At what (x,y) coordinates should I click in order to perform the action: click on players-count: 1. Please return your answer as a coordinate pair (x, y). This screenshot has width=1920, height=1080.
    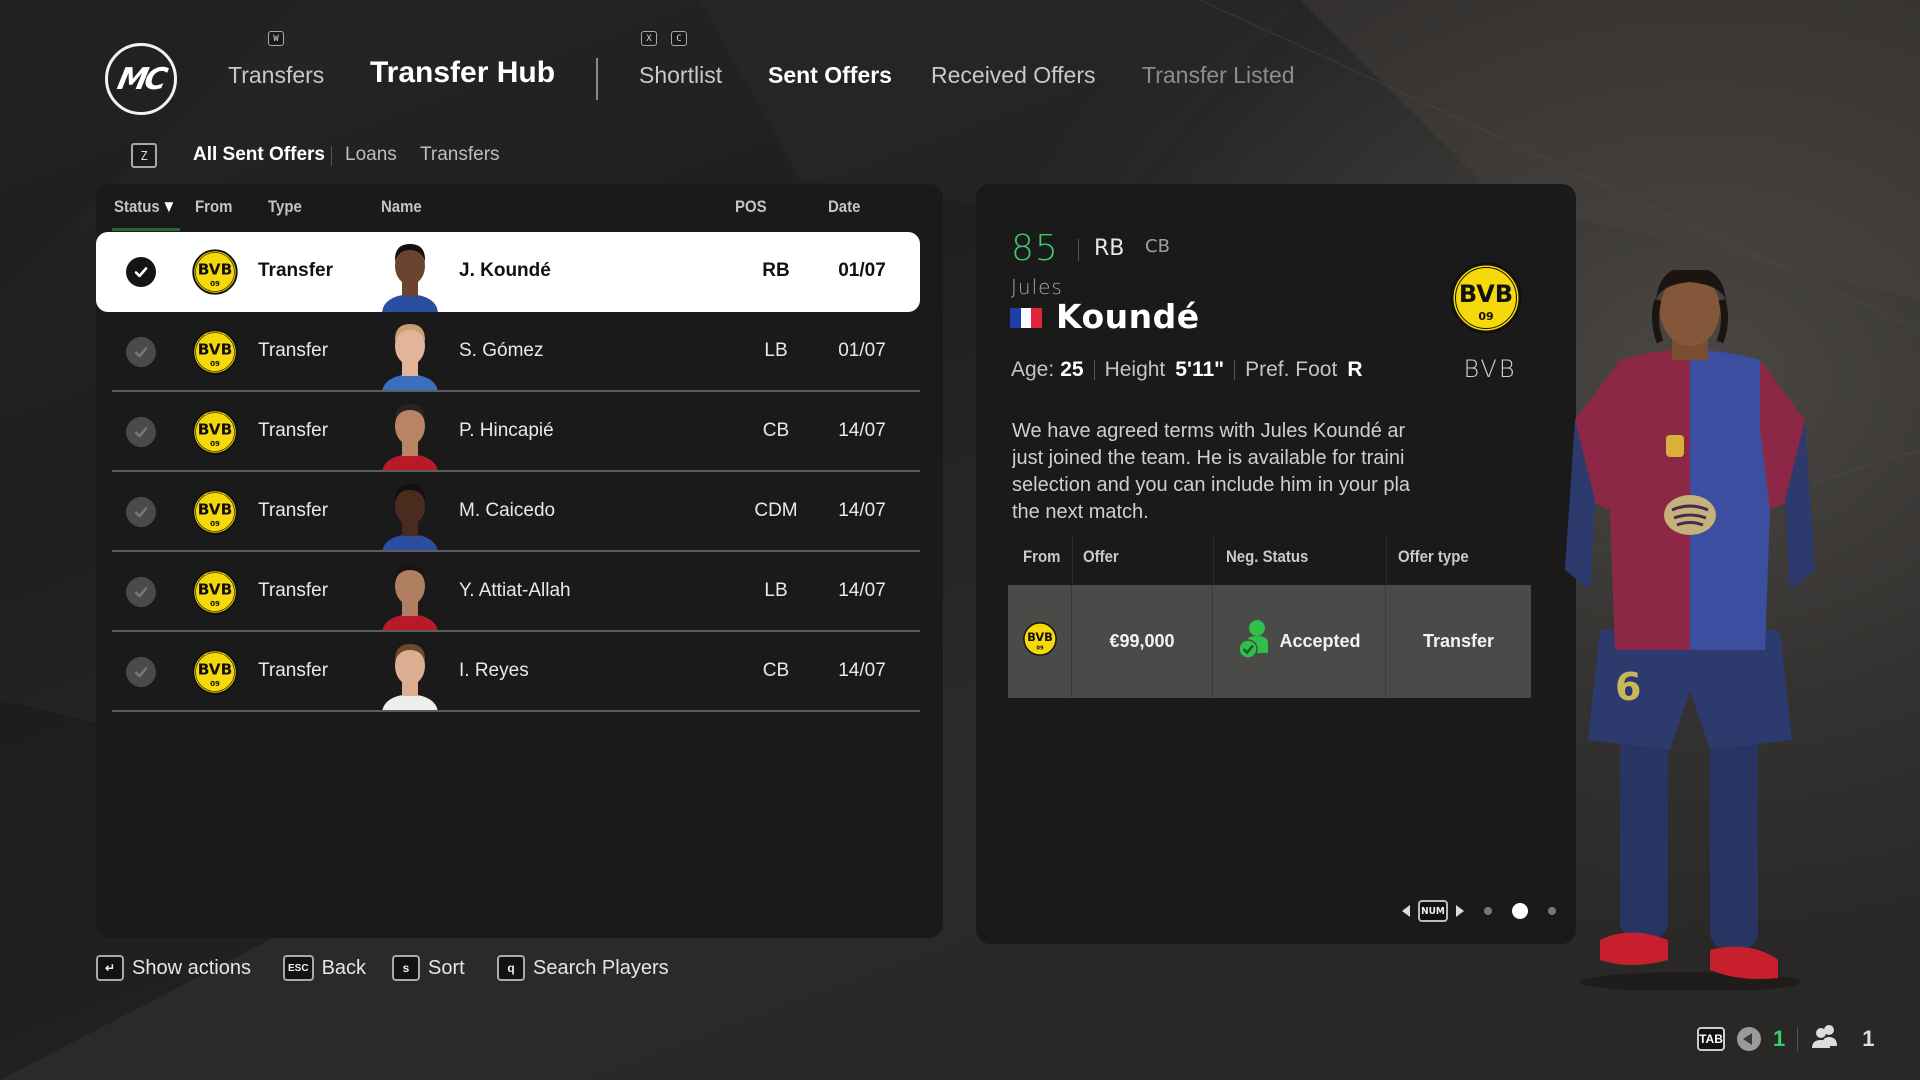
    Looking at the image, I should click on (1868, 1038).